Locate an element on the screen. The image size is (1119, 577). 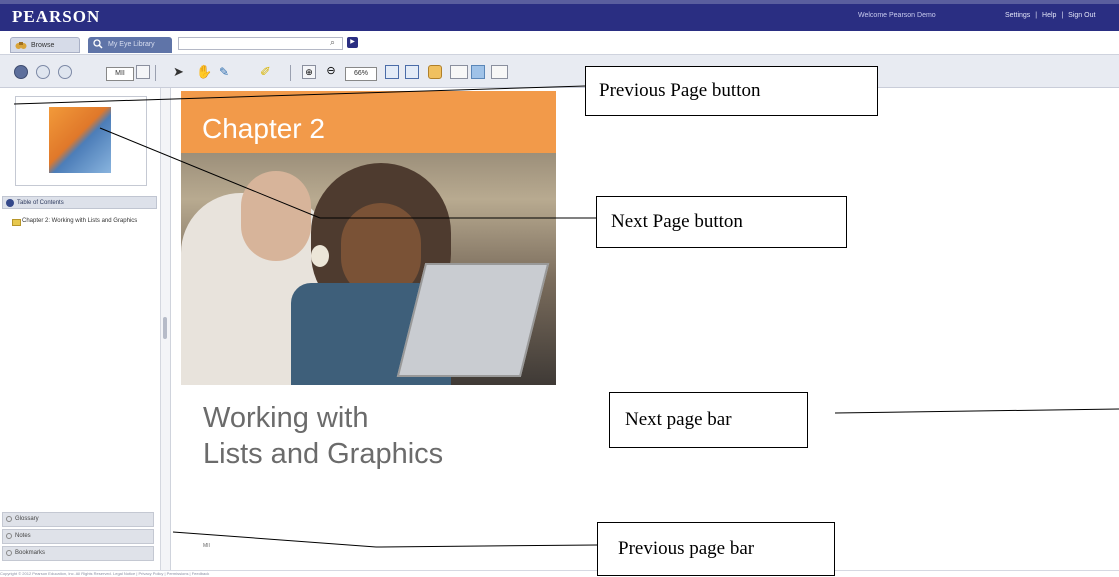
tab-search: My Eye Library is located at coordinates (130, 45).